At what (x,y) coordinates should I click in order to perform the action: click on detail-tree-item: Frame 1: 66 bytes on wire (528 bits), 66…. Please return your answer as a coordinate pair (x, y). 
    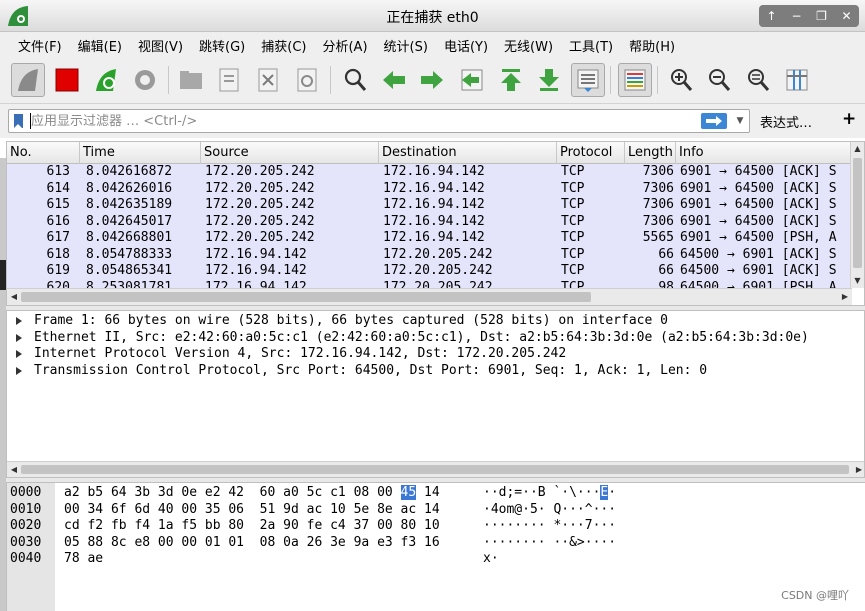
    Looking at the image, I should click on (435, 321).